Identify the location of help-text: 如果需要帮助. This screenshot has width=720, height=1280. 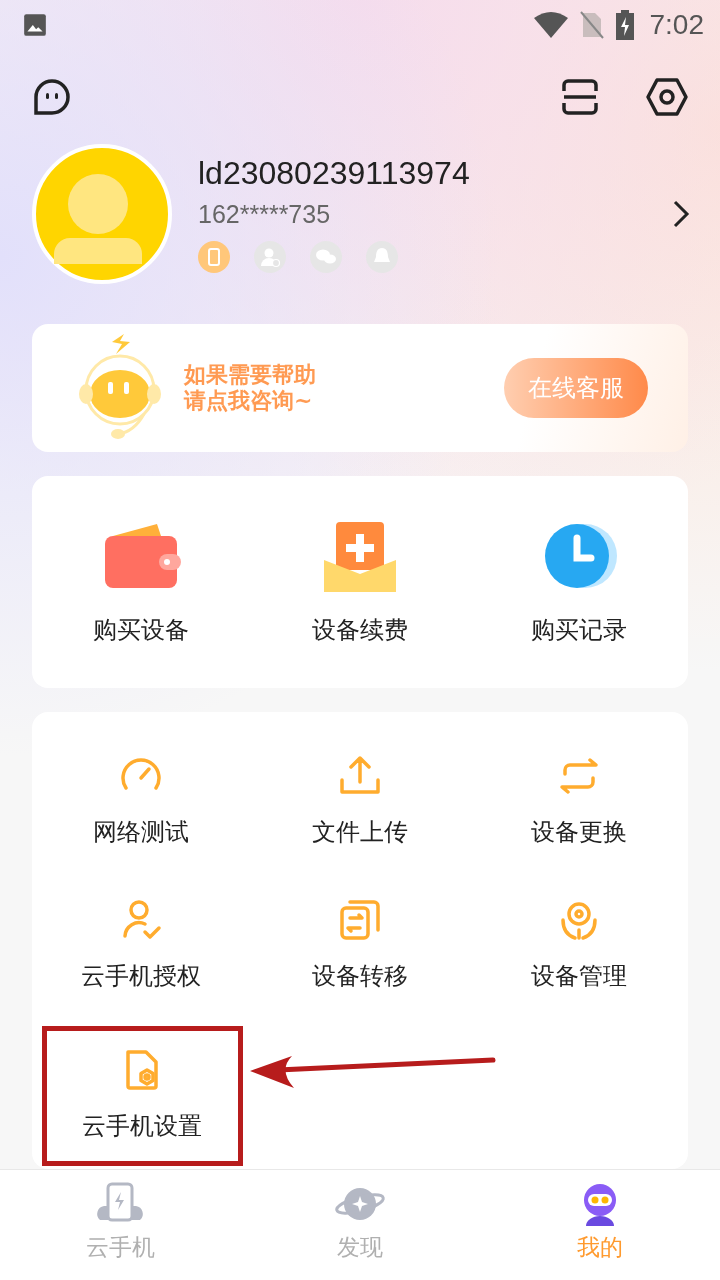
(250, 374).